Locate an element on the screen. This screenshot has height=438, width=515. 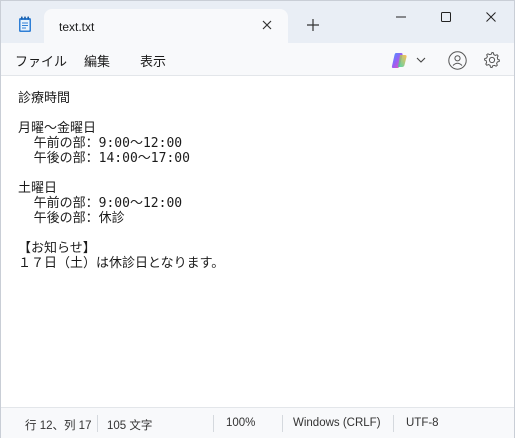
zoom-level: 100% is located at coordinates (240, 423).